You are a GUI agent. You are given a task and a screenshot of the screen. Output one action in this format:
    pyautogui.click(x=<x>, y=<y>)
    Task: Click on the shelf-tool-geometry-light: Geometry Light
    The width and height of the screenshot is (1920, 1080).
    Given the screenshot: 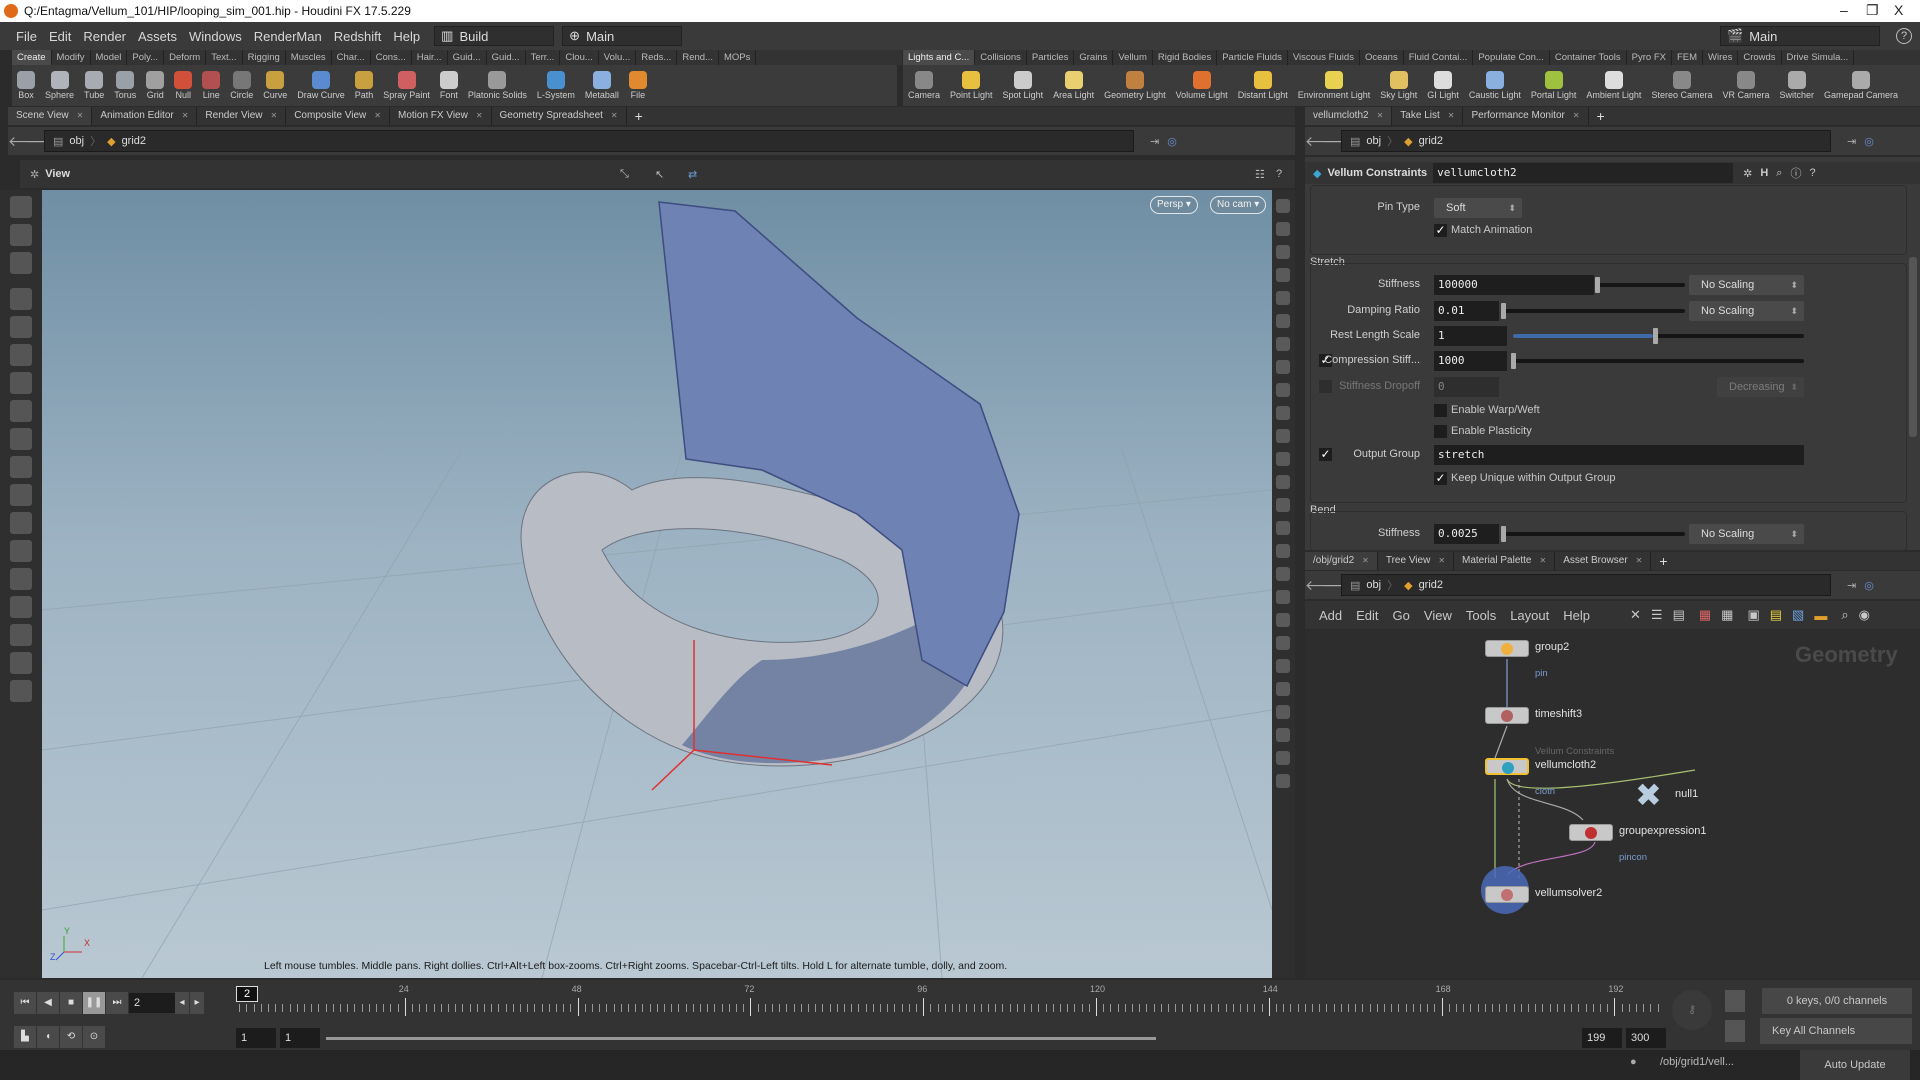 What is the action you would take?
    pyautogui.click(x=1135, y=85)
    